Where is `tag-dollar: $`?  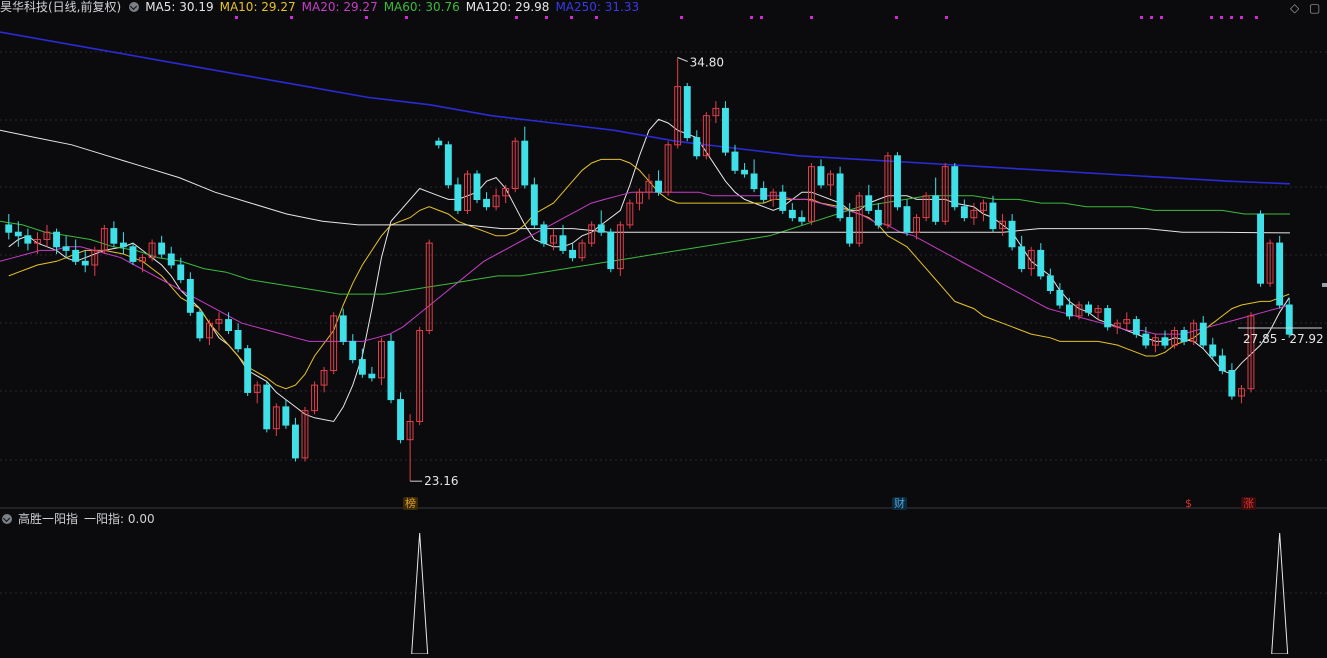 tag-dollar: $ is located at coordinates (1188, 503).